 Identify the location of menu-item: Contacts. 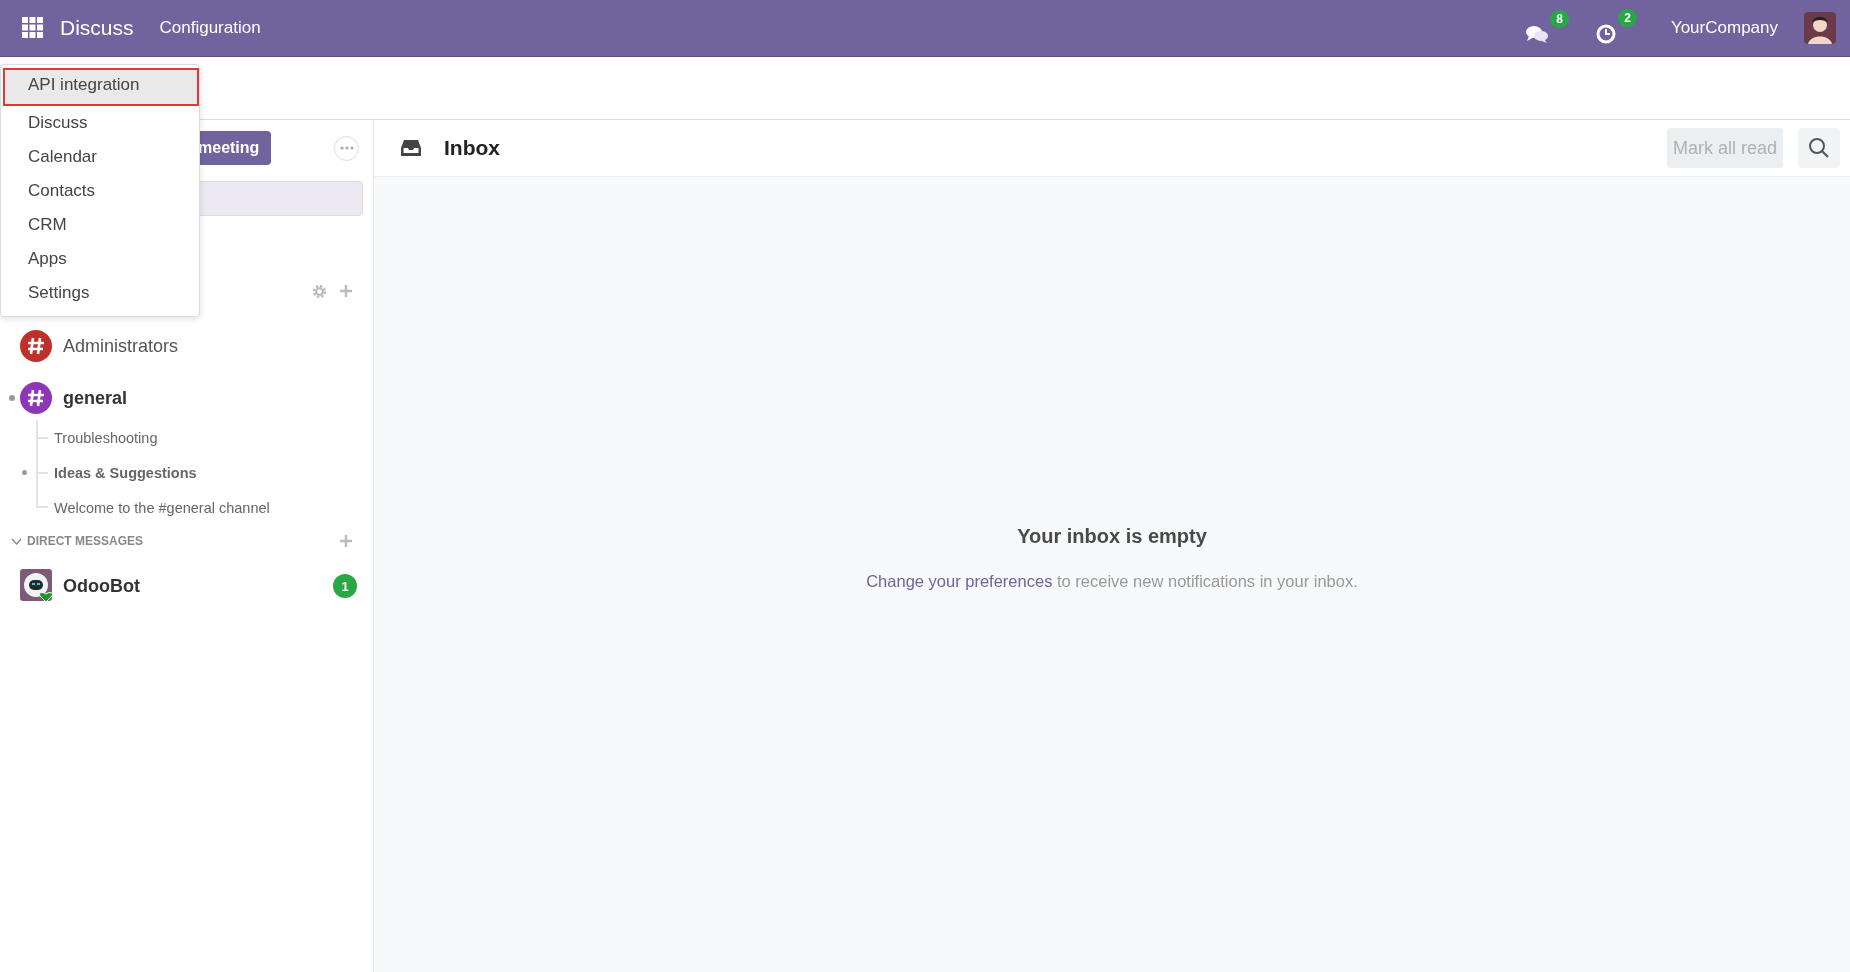
(100, 191).